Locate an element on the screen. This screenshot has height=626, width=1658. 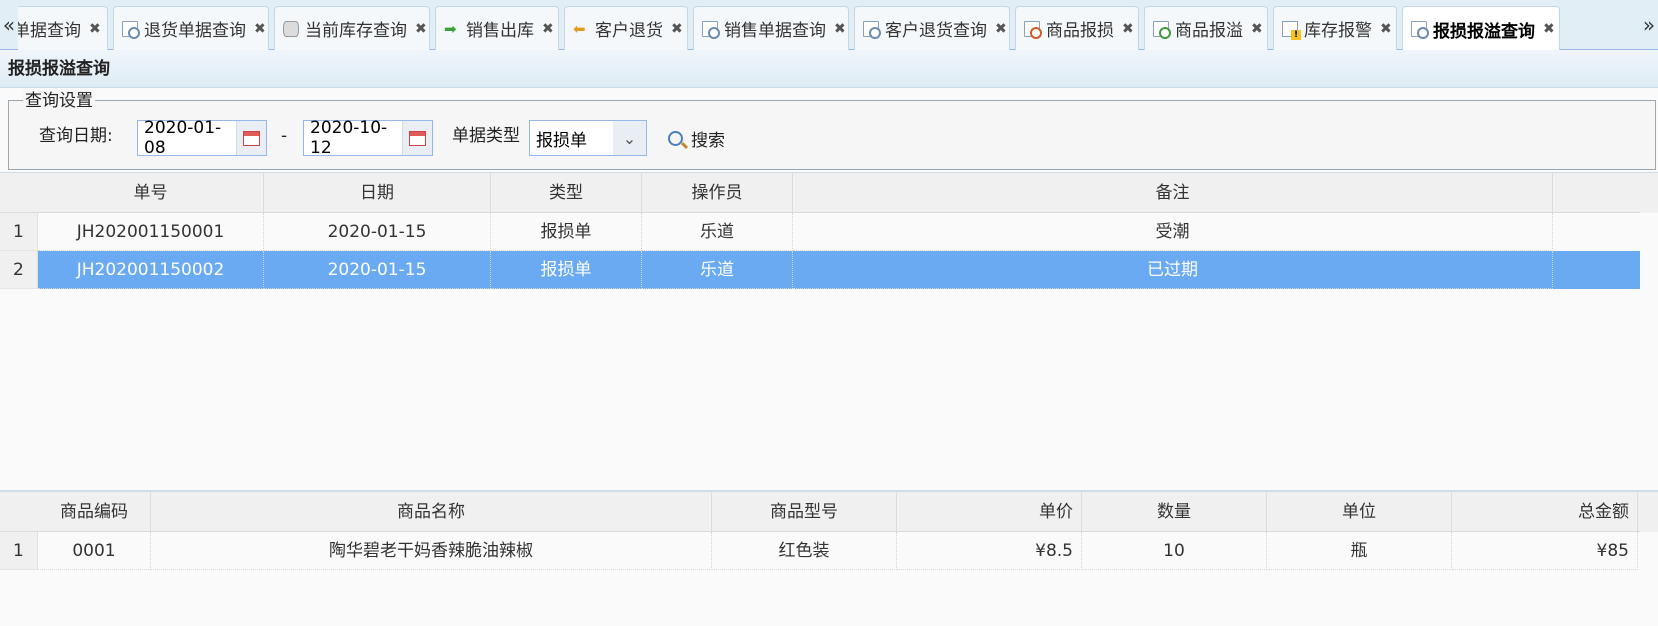
cell-total-amount: ¥85 is located at coordinates (1545, 551).